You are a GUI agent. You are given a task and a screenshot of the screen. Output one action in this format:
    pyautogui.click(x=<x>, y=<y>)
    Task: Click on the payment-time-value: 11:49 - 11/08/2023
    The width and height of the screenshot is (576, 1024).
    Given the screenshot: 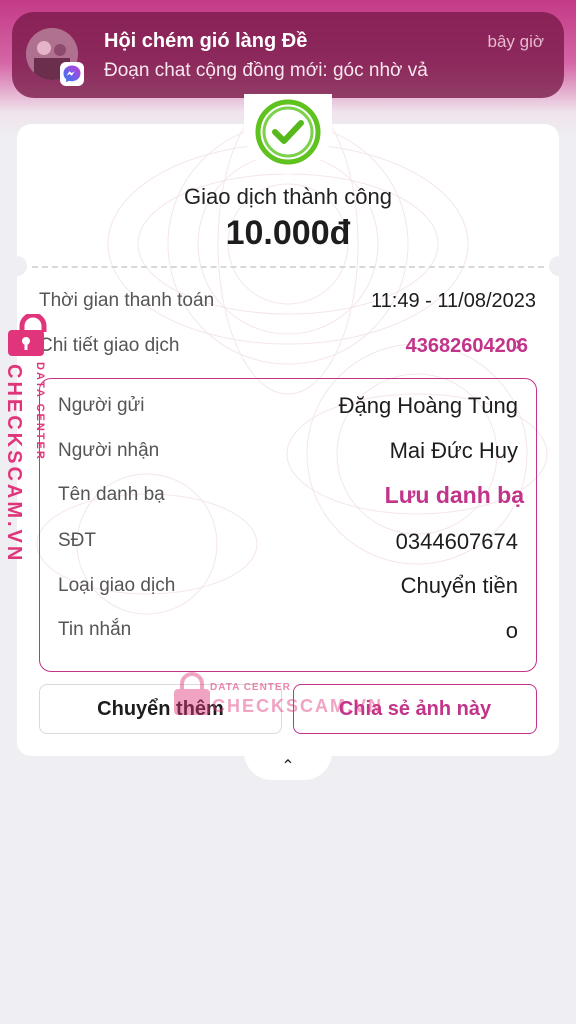 What is the action you would take?
    pyautogui.click(x=453, y=301)
    